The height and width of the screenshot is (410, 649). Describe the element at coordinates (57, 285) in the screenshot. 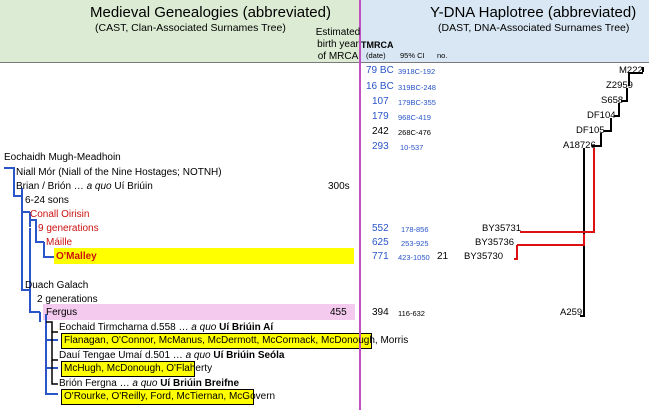

I see `genealogy-name: Duach Galach` at that location.